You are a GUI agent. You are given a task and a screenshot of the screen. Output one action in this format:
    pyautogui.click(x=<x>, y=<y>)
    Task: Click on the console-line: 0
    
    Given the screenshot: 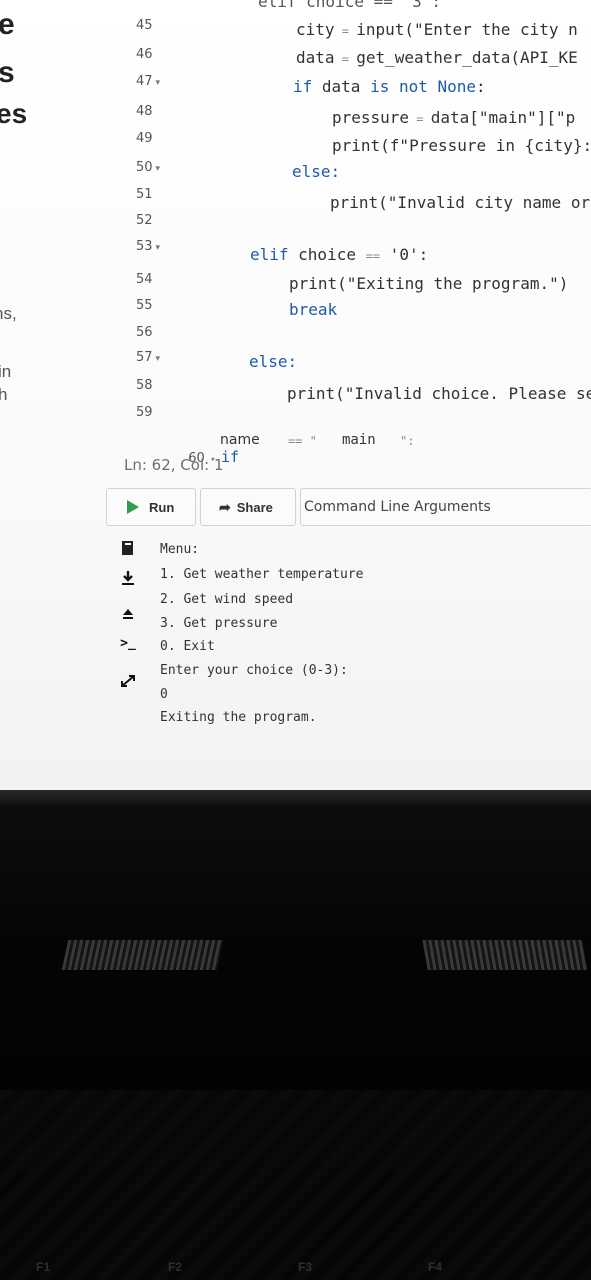 What is the action you would take?
    pyautogui.click(x=164, y=694)
    